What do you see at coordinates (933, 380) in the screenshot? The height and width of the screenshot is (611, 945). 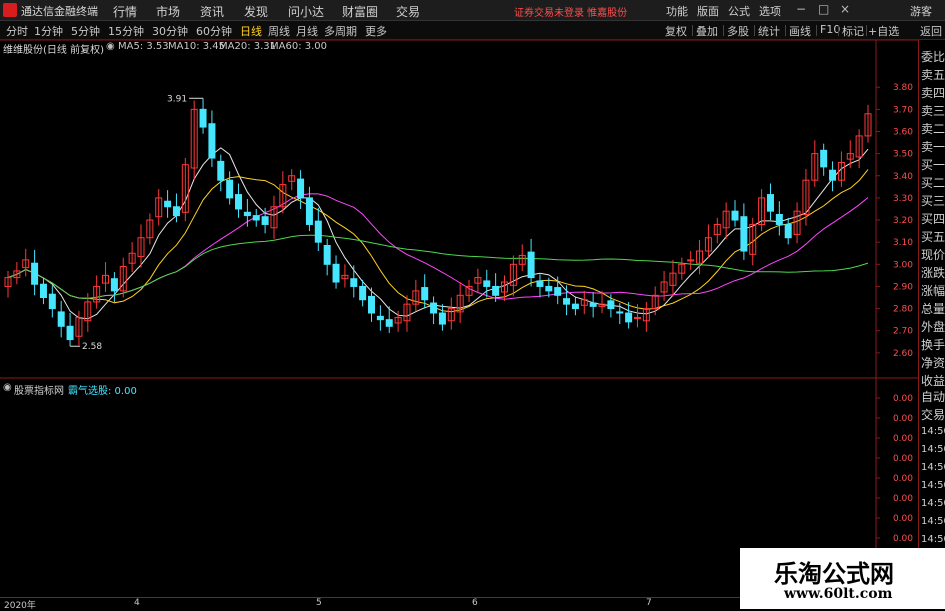 I see `sidebar-item: 收益` at bounding box center [933, 380].